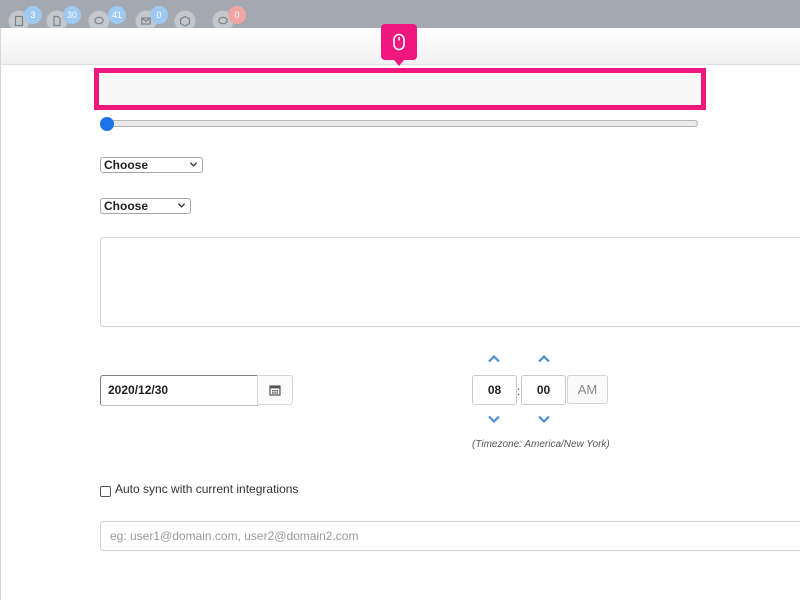  I want to click on slider-thumb, so click(107, 124).